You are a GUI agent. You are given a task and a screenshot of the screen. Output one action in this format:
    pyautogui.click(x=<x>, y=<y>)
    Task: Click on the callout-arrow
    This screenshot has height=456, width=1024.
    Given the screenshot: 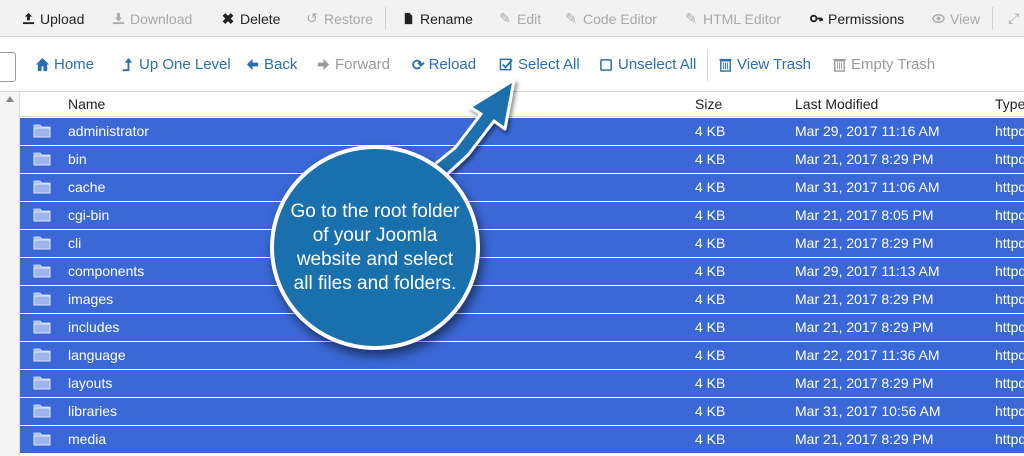 What is the action you would take?
    pyautogui.click(x=472, y=129)
    